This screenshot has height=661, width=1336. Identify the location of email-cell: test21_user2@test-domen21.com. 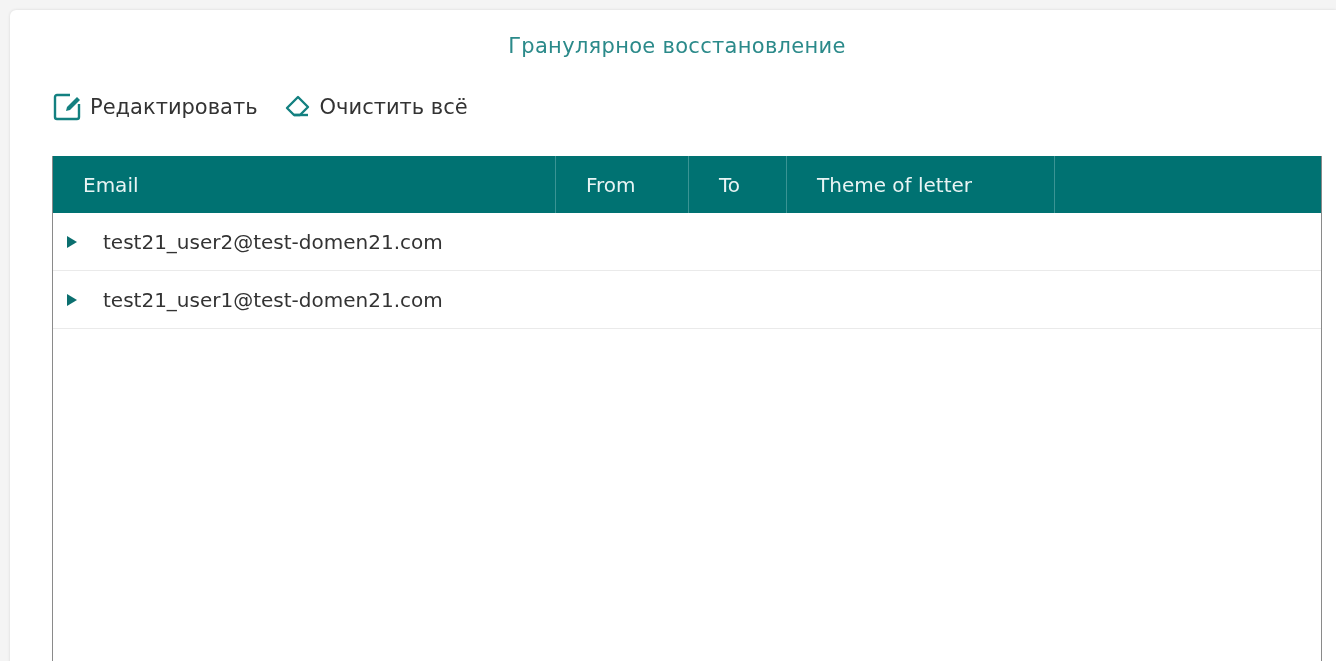
(273, 241).